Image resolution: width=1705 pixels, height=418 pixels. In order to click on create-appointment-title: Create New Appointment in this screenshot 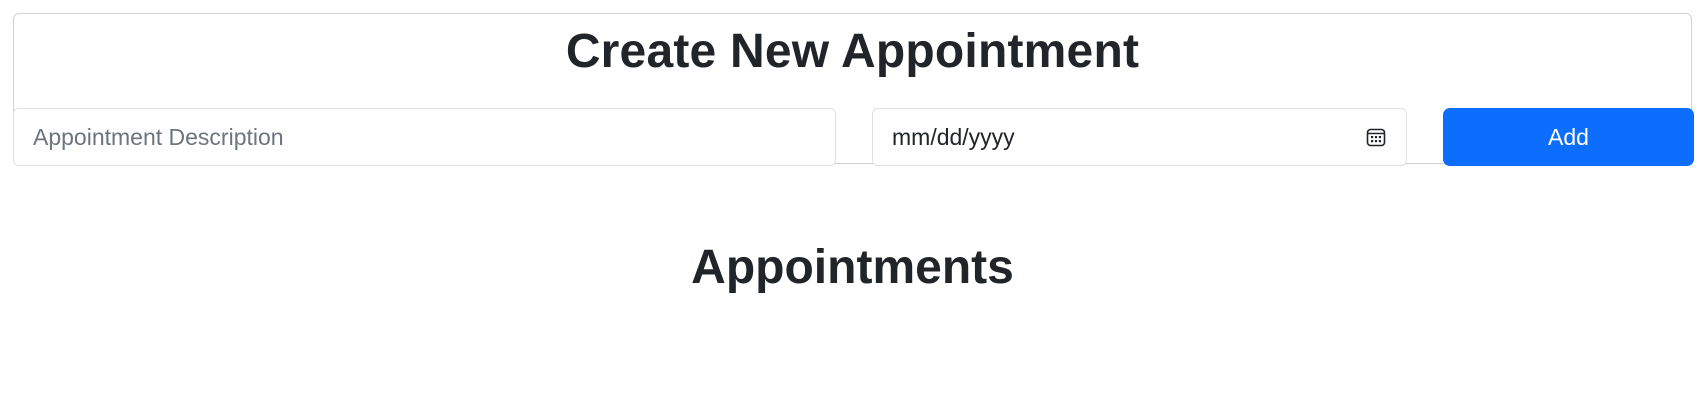, I will do `click(852, 51)`.